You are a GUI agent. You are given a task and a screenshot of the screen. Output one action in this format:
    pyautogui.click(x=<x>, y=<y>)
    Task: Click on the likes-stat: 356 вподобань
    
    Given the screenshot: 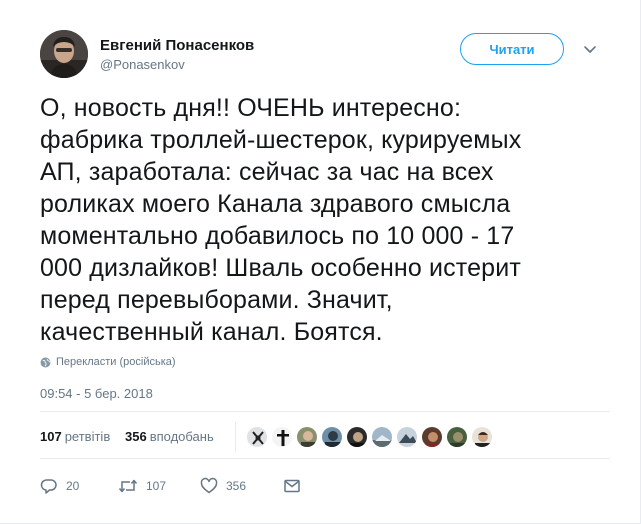 What is the action you would take?
    pyautogui.click(x=169, y=436)
    